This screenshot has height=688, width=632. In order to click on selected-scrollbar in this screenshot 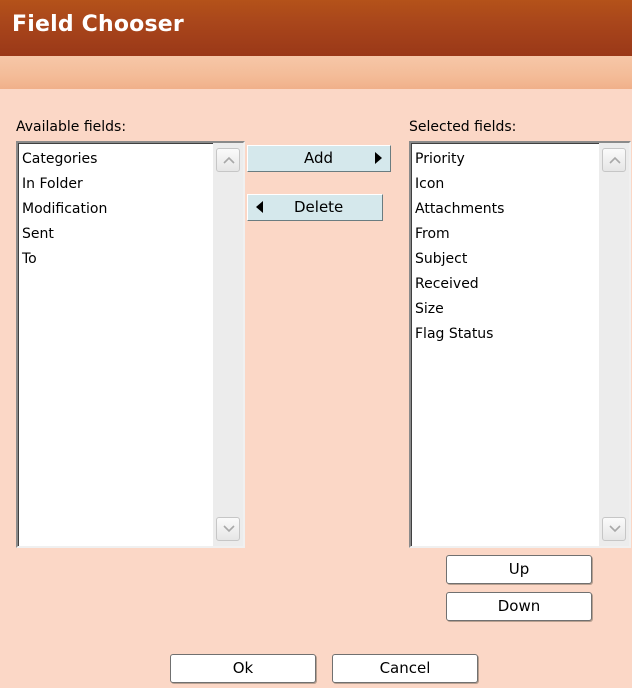, I will do `click(614, 344)`.